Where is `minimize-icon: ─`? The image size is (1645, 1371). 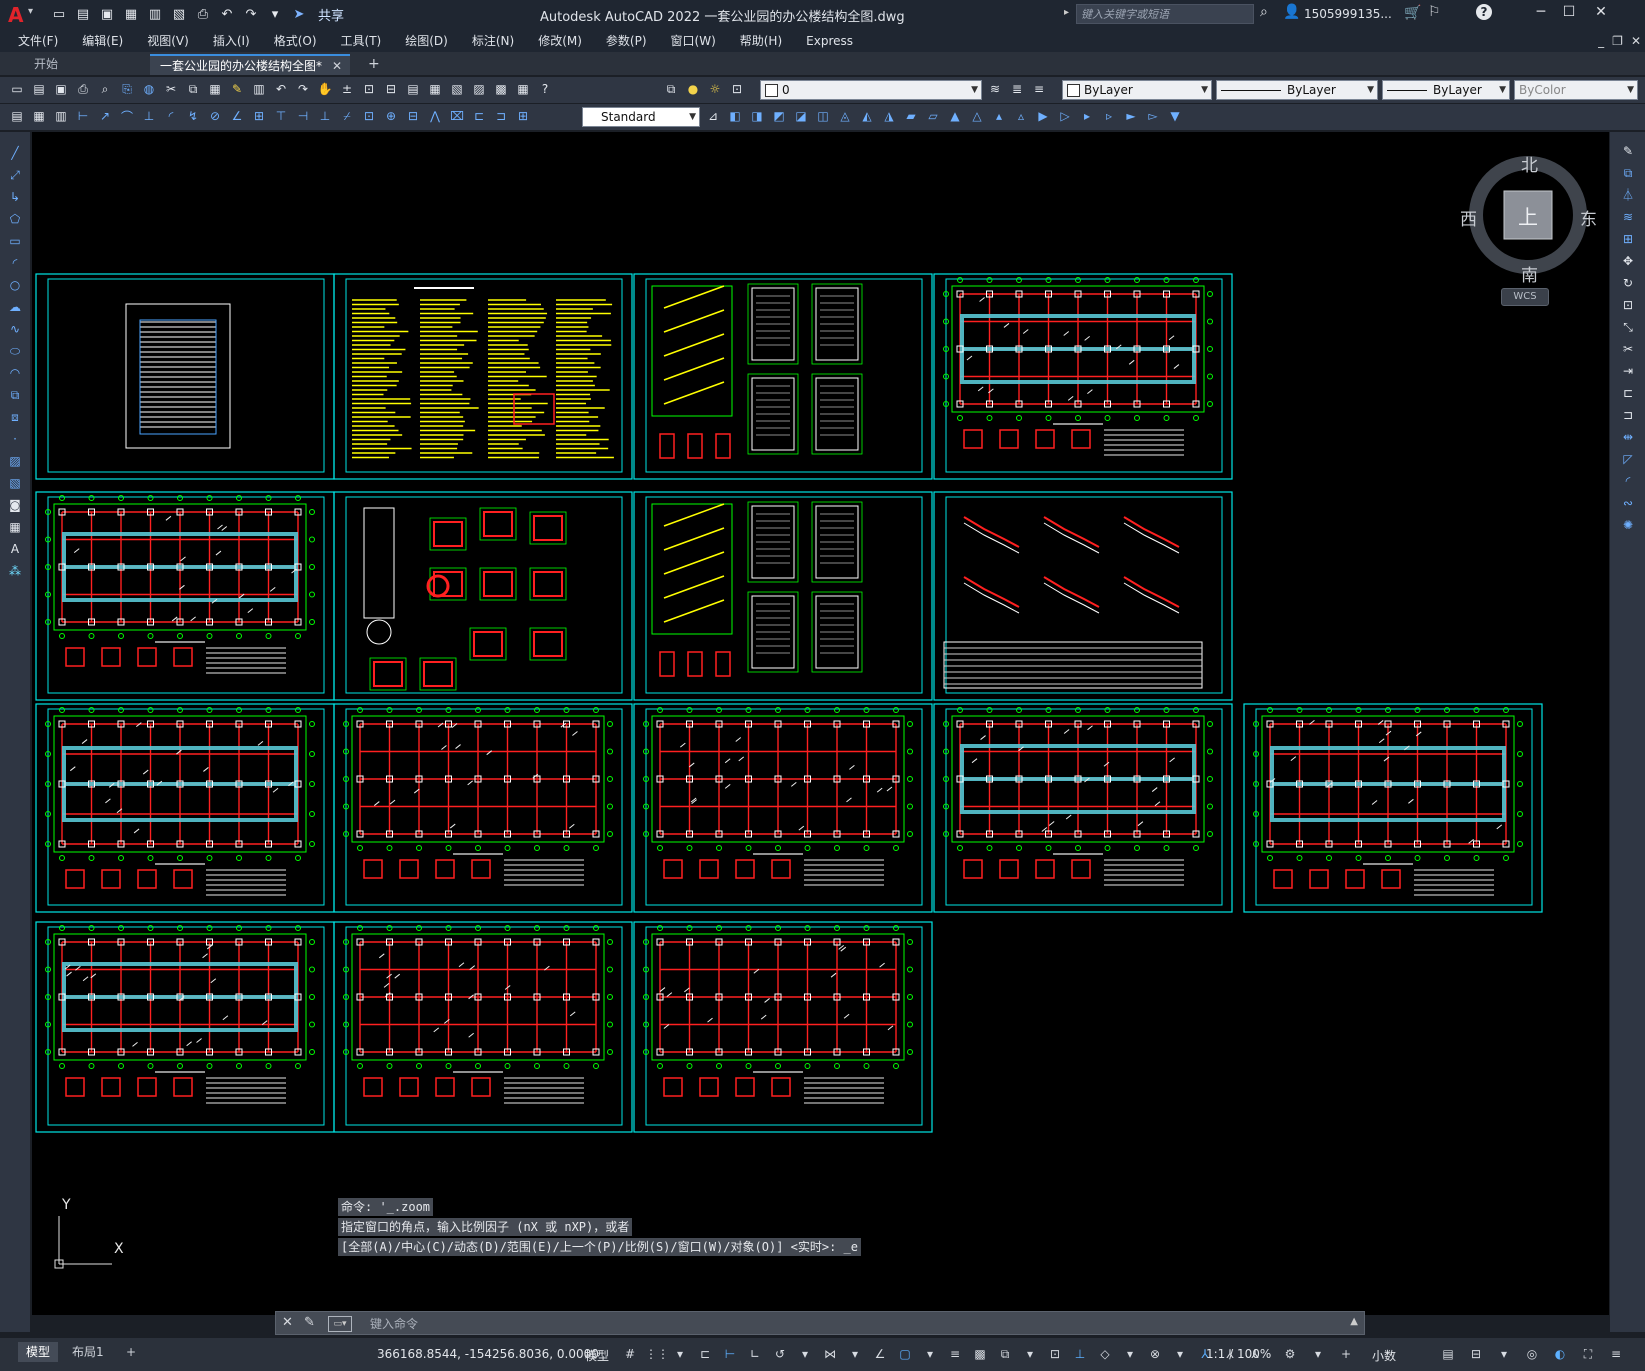
minimize-icon: ─ is located at coordinates (1541, 14).